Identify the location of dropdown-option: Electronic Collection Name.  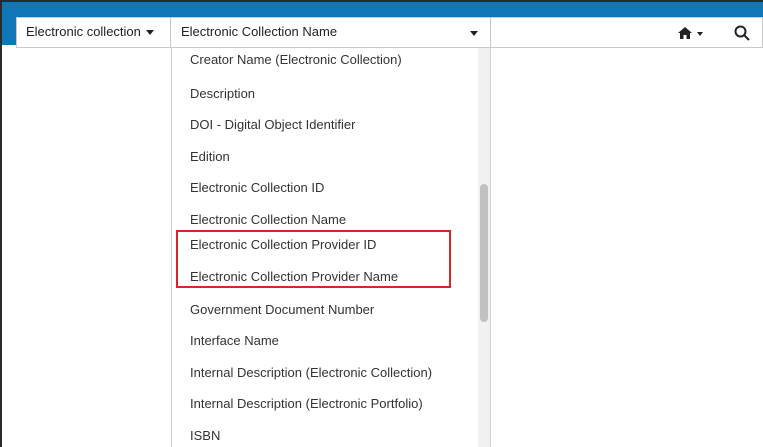
(268, 220).